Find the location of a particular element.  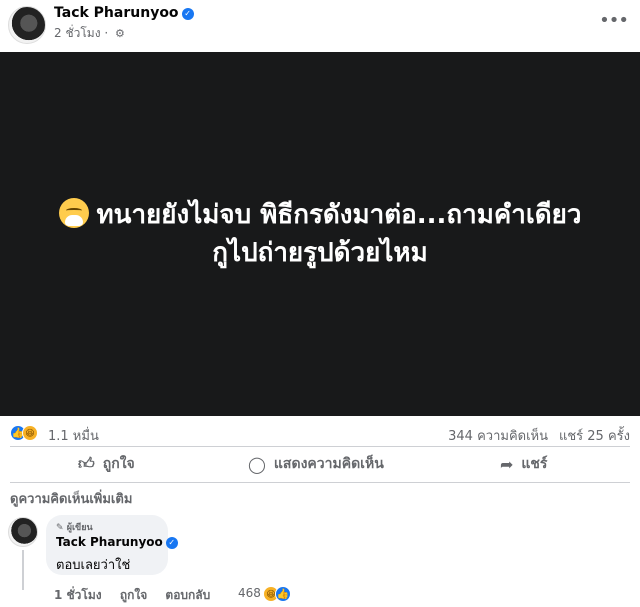

comment-time: 1 ชั่วโมง is located at coordinates (78, 595).